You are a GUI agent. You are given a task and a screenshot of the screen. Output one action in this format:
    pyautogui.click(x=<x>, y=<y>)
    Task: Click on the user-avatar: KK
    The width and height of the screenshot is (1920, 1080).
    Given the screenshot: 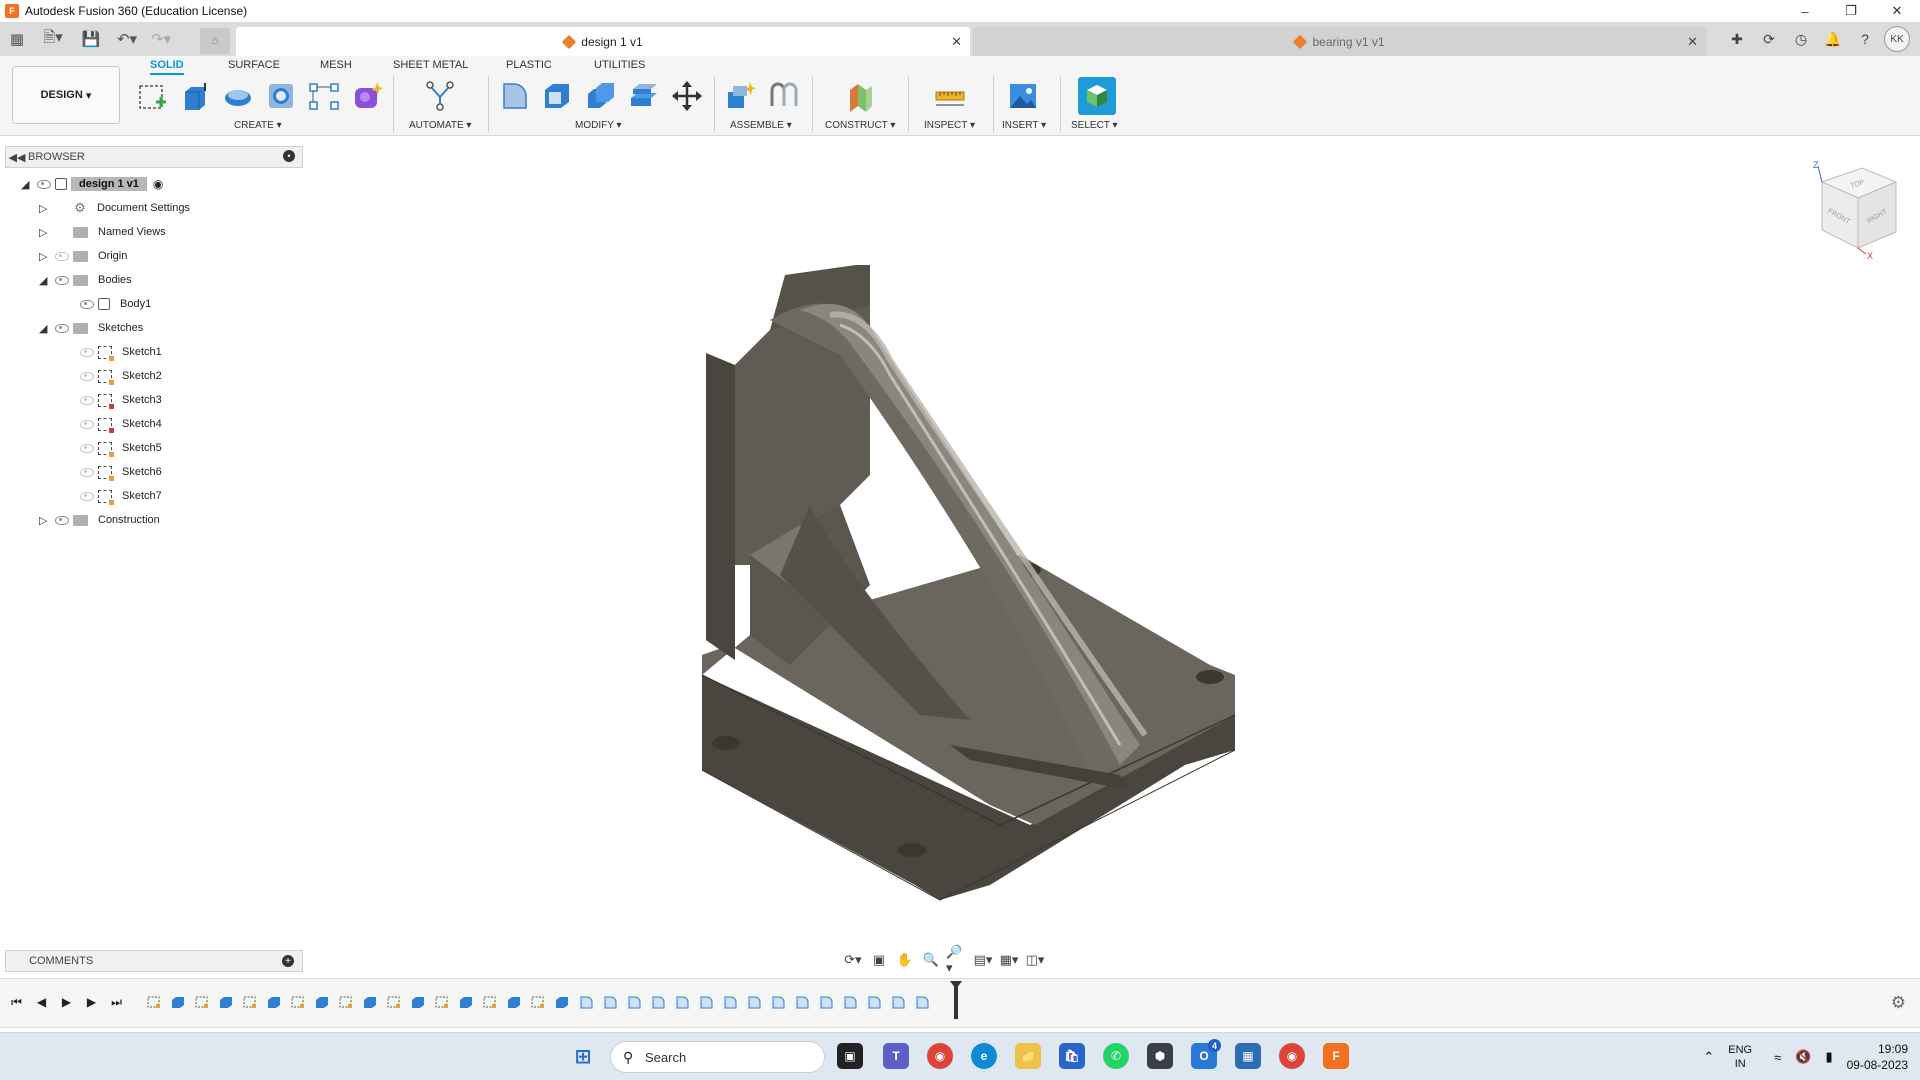 What is the action you would take?
    pyautogui.click(x=1897, y=39)
    